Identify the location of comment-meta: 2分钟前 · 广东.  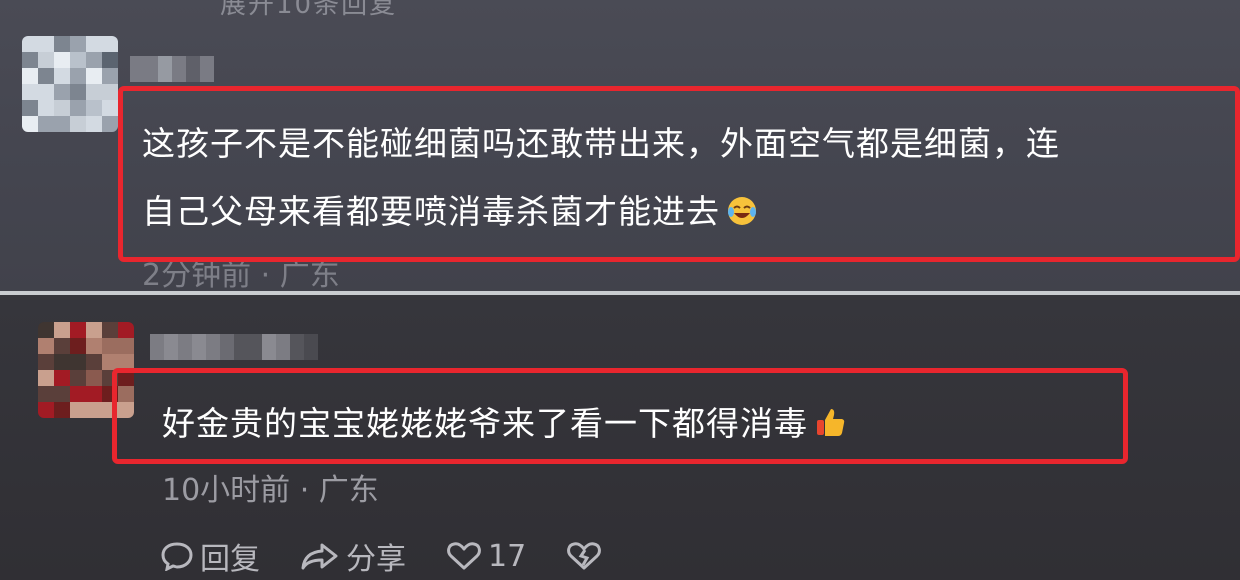
(241, 275).